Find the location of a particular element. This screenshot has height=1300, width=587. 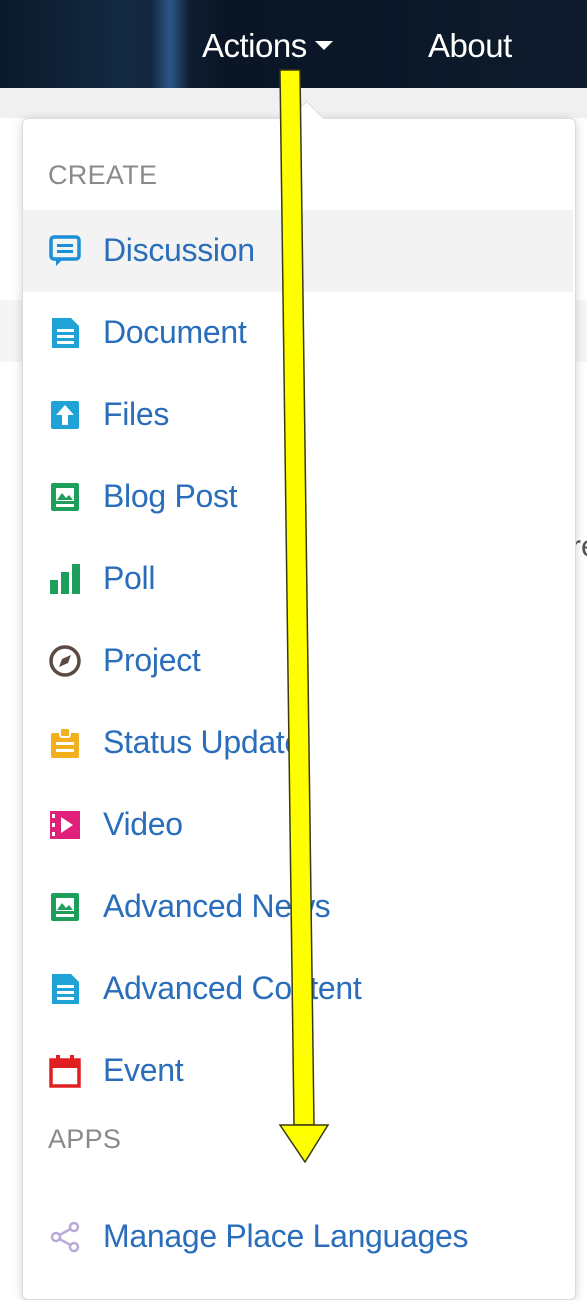

menu-item-label: Advanced News is located at coordinates (217, 906).